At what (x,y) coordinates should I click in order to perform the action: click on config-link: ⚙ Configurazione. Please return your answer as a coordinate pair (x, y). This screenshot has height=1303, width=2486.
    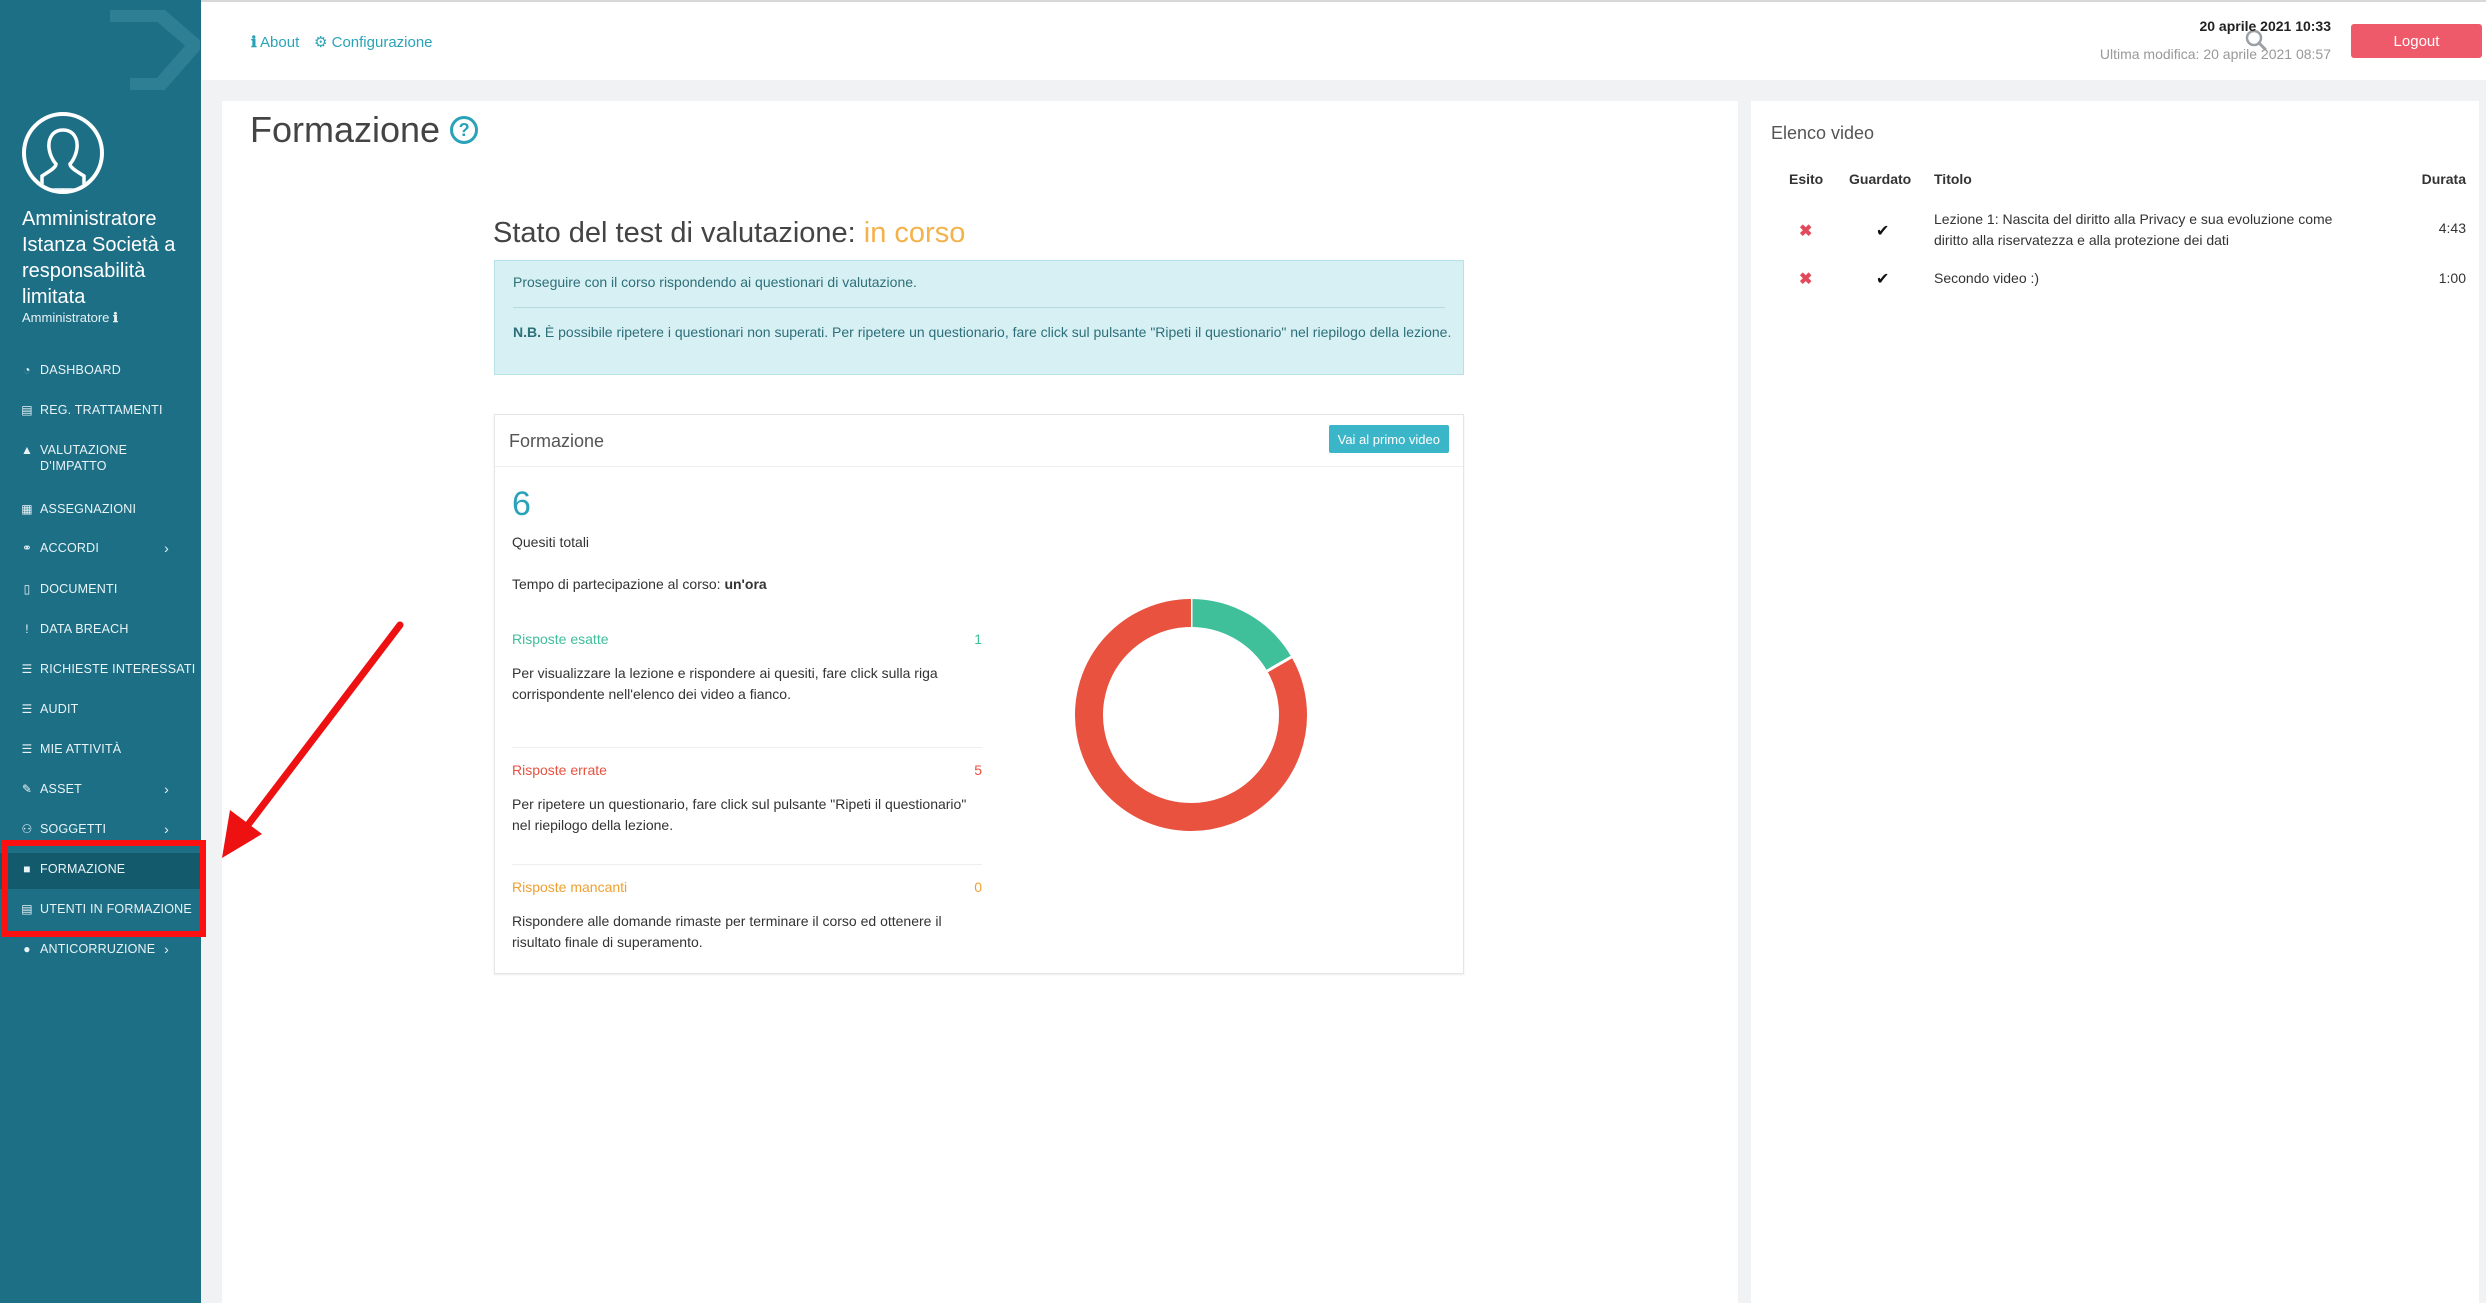
    Looking at the image, I should click on (373, 42).